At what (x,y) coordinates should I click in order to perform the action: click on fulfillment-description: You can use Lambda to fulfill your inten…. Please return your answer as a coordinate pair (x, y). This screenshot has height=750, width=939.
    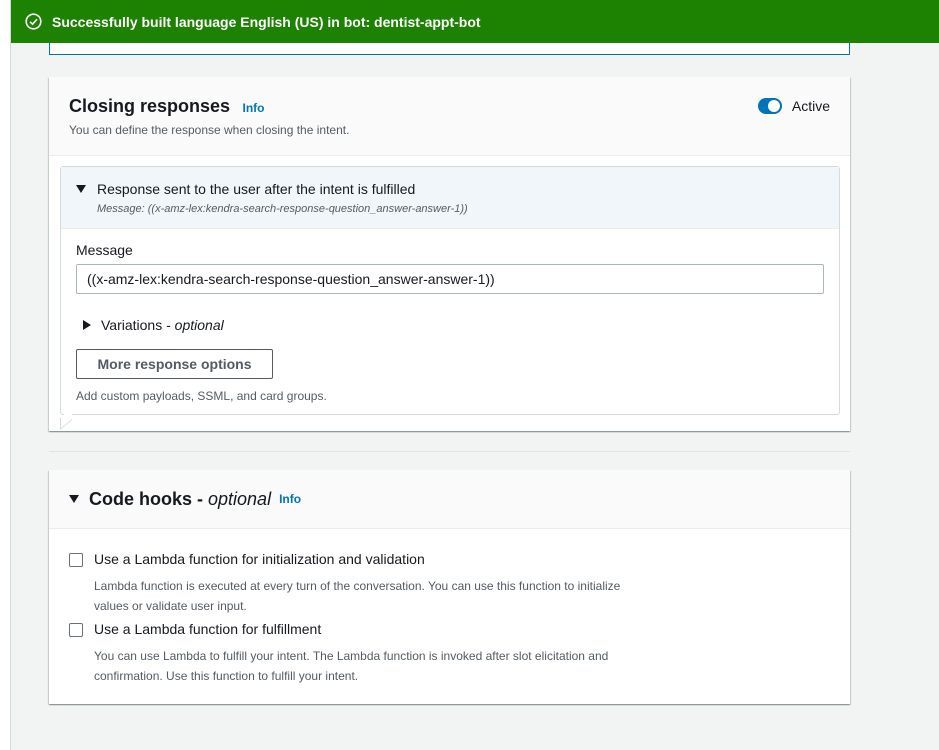
    Looking at the image, I should click on (351, 666).